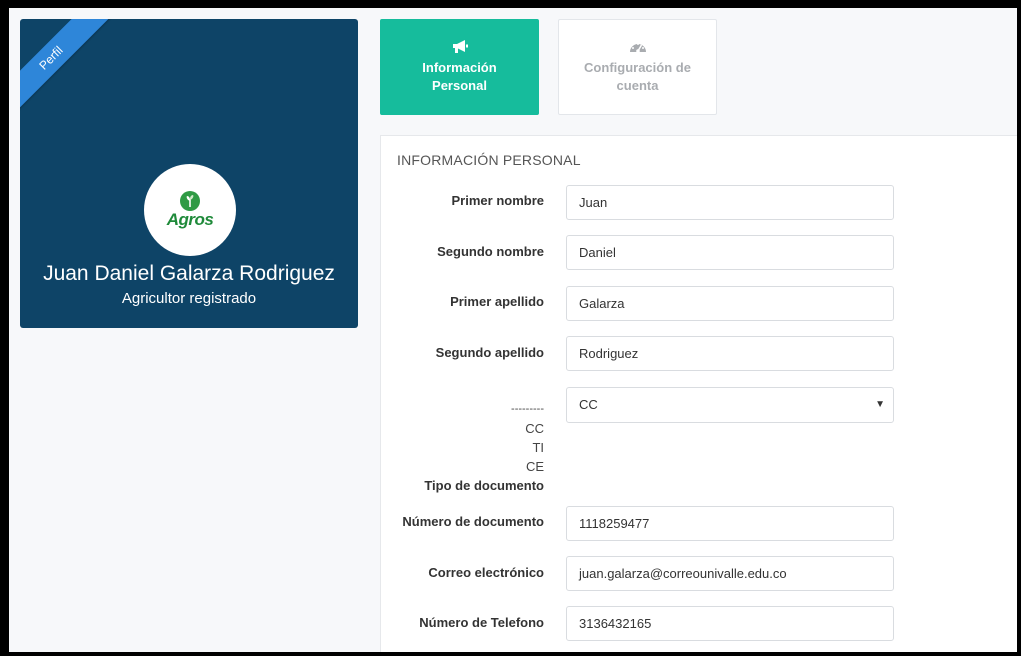  I want to click on primer-nombre-input: Juan, so click(730, 202).